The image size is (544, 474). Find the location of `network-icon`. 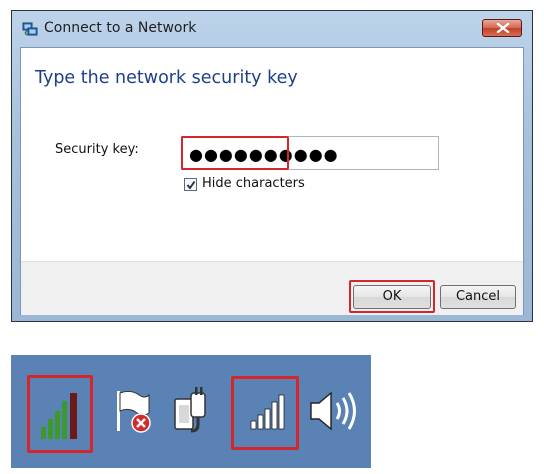

network-icon is located at coordinates (30, 29).